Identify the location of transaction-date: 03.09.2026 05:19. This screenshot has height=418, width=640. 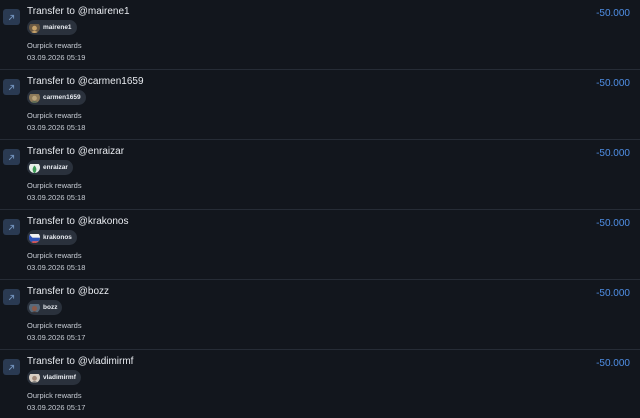
(56, 57).